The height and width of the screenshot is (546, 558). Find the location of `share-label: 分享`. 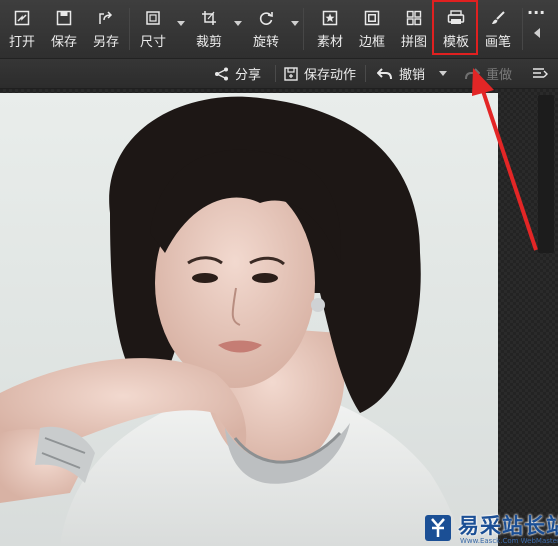

share-label: 分享 is located at coordinates (248, 75).